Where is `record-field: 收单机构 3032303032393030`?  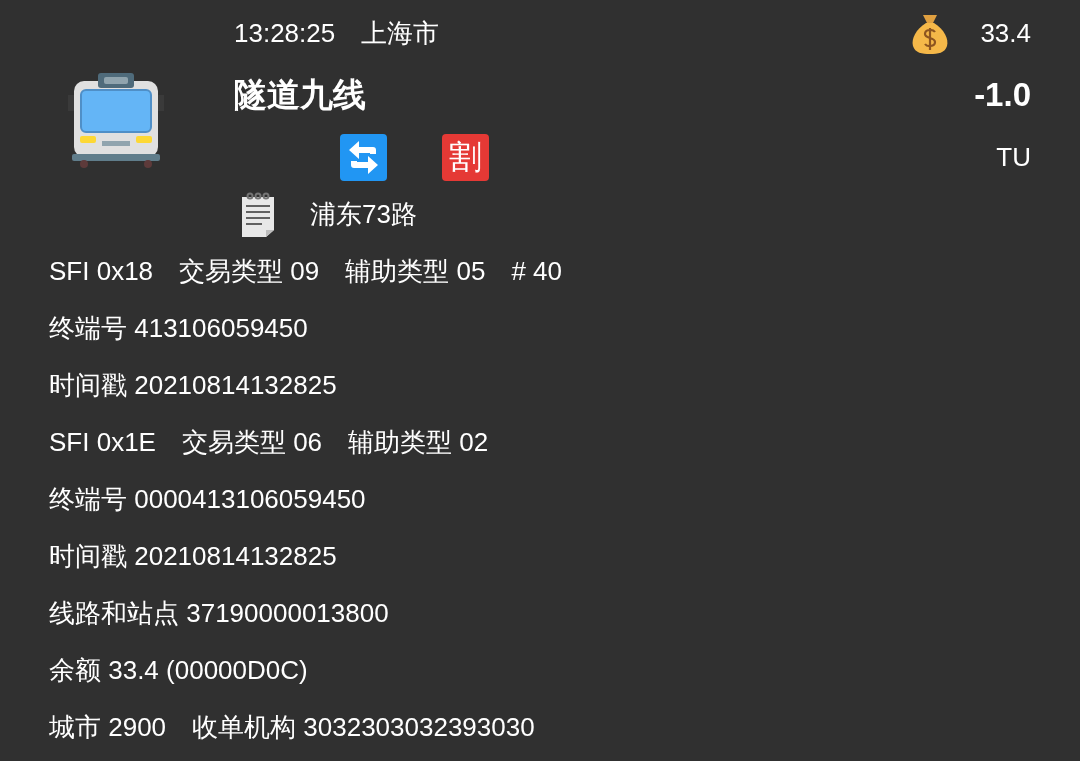
record-field: 收单机构 3032303032393030 is located at coordinates (363, 727).